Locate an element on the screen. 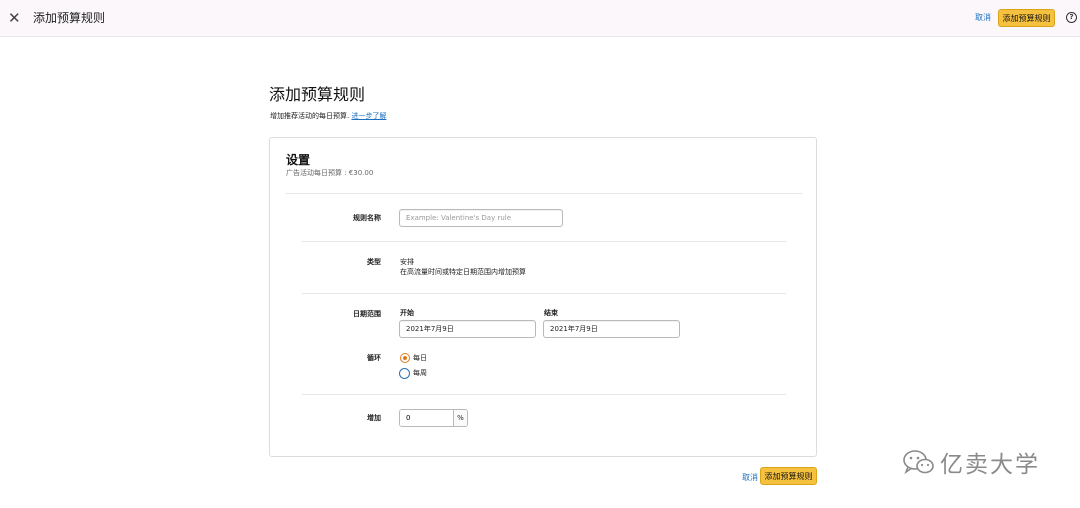 The image size is (1080, 508). footer-cancel-button: 取消 is located at coordinates (750, 477).